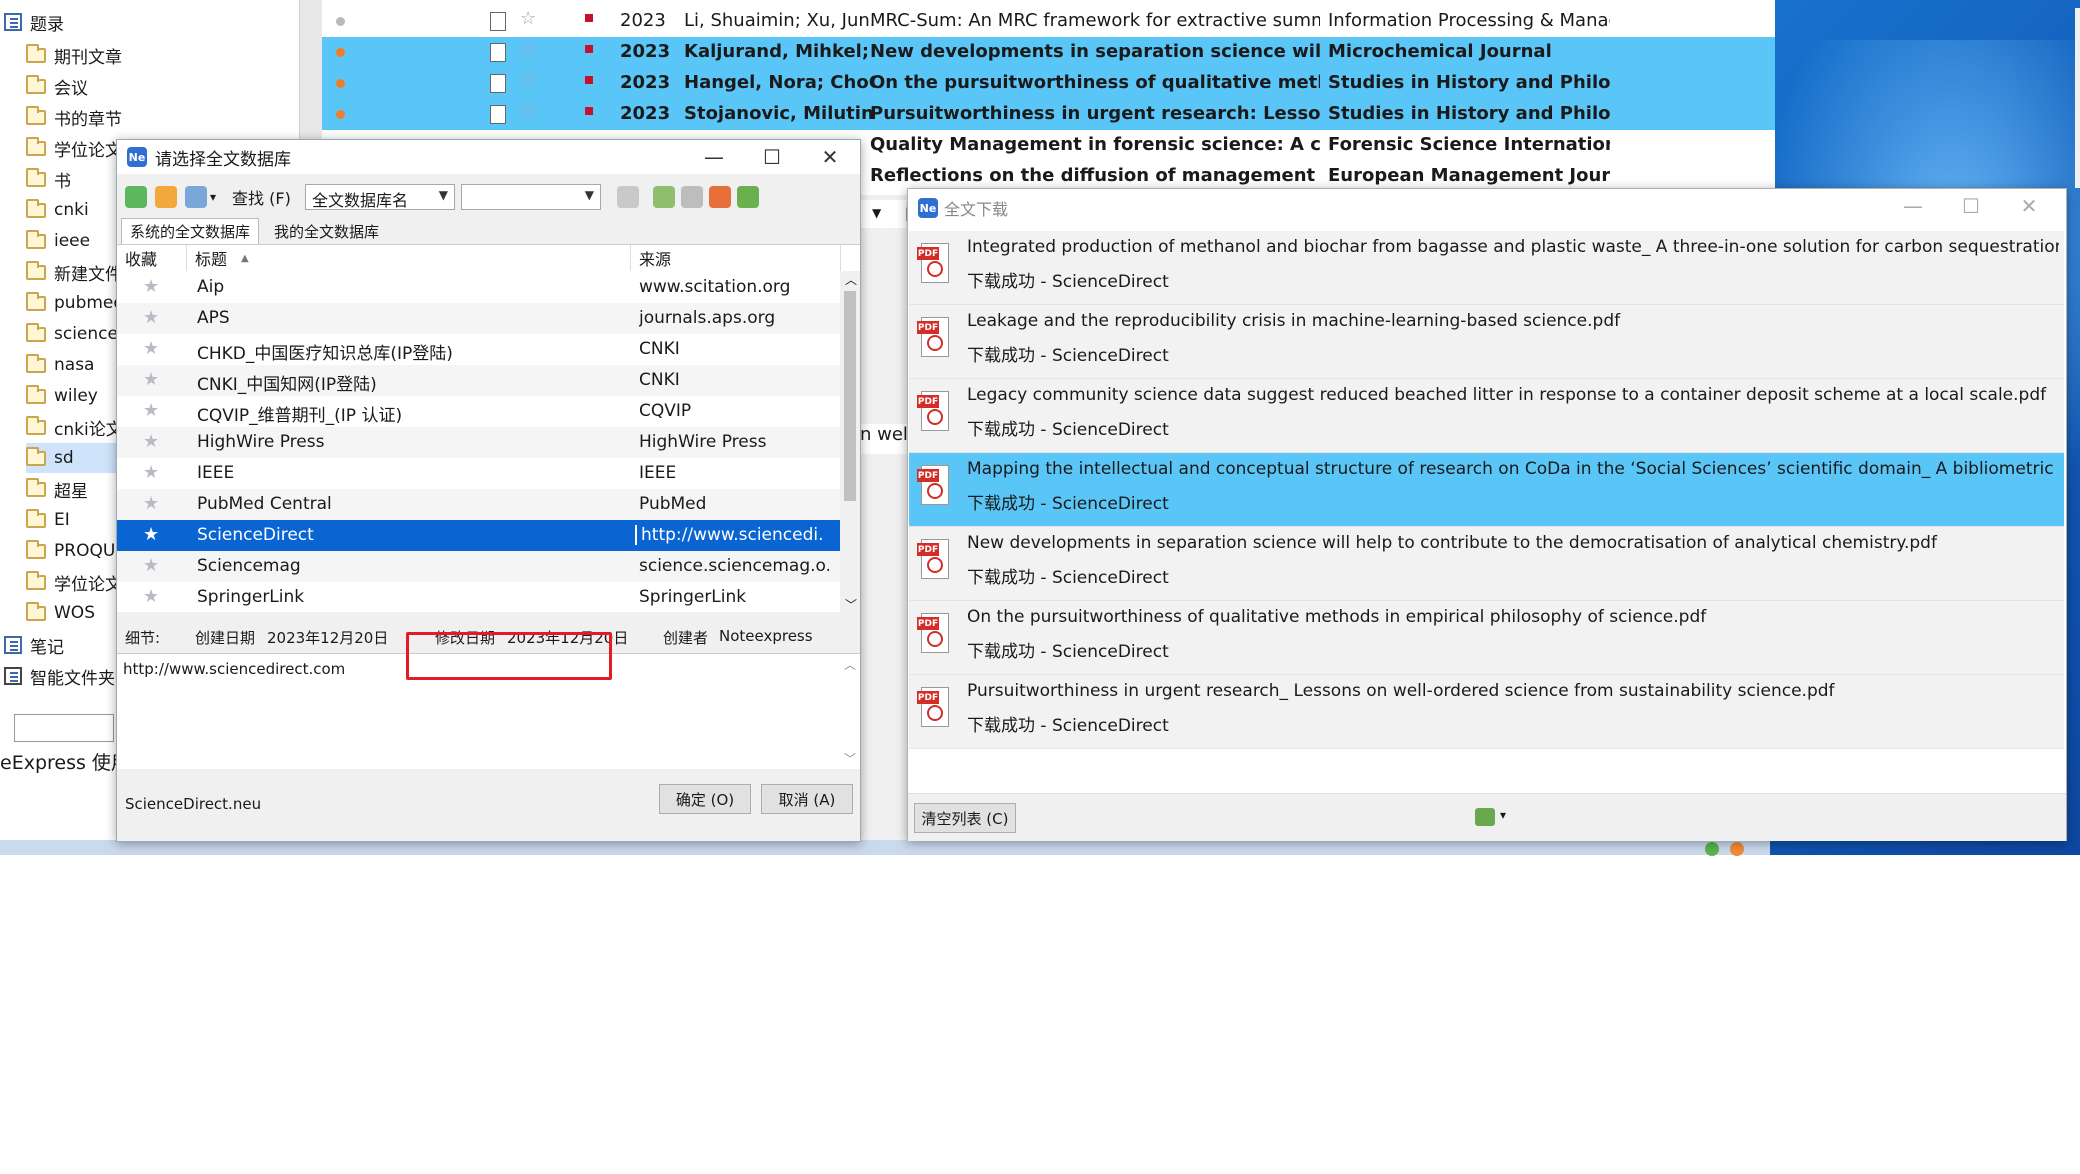 Image resolution: width=2080 pixels, height=1174 pixels. What do you see at coordinates (478, 318) in the screenshot?
I see `database-row: ★ APS journals.aps.org` at bounding box center [478, 318].